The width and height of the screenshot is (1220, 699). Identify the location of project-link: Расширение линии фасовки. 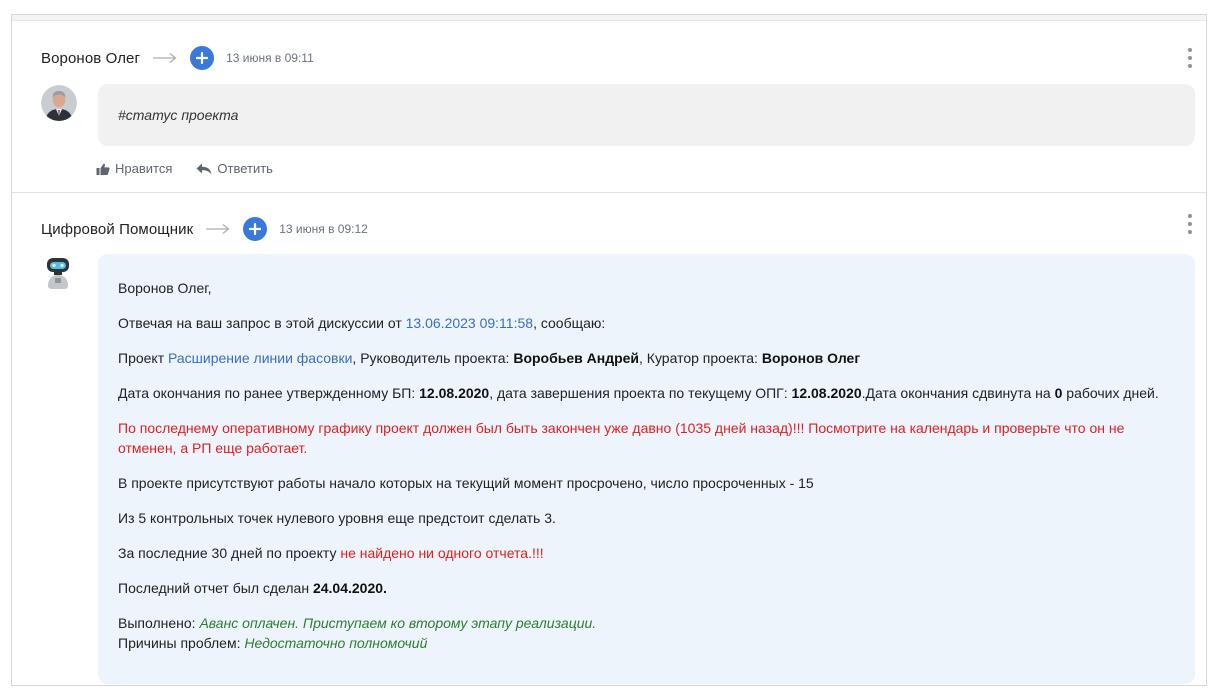
(260, 358).